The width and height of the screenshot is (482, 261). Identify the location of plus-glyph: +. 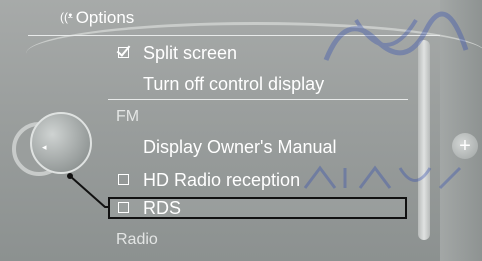
(465, 145).